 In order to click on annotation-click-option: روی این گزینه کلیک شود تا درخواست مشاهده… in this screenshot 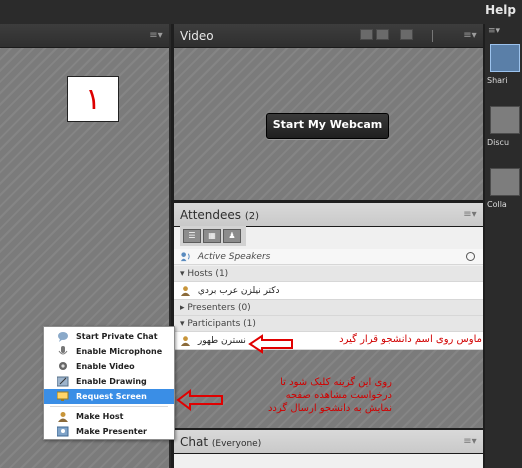, I will do `click(307, 395)`.